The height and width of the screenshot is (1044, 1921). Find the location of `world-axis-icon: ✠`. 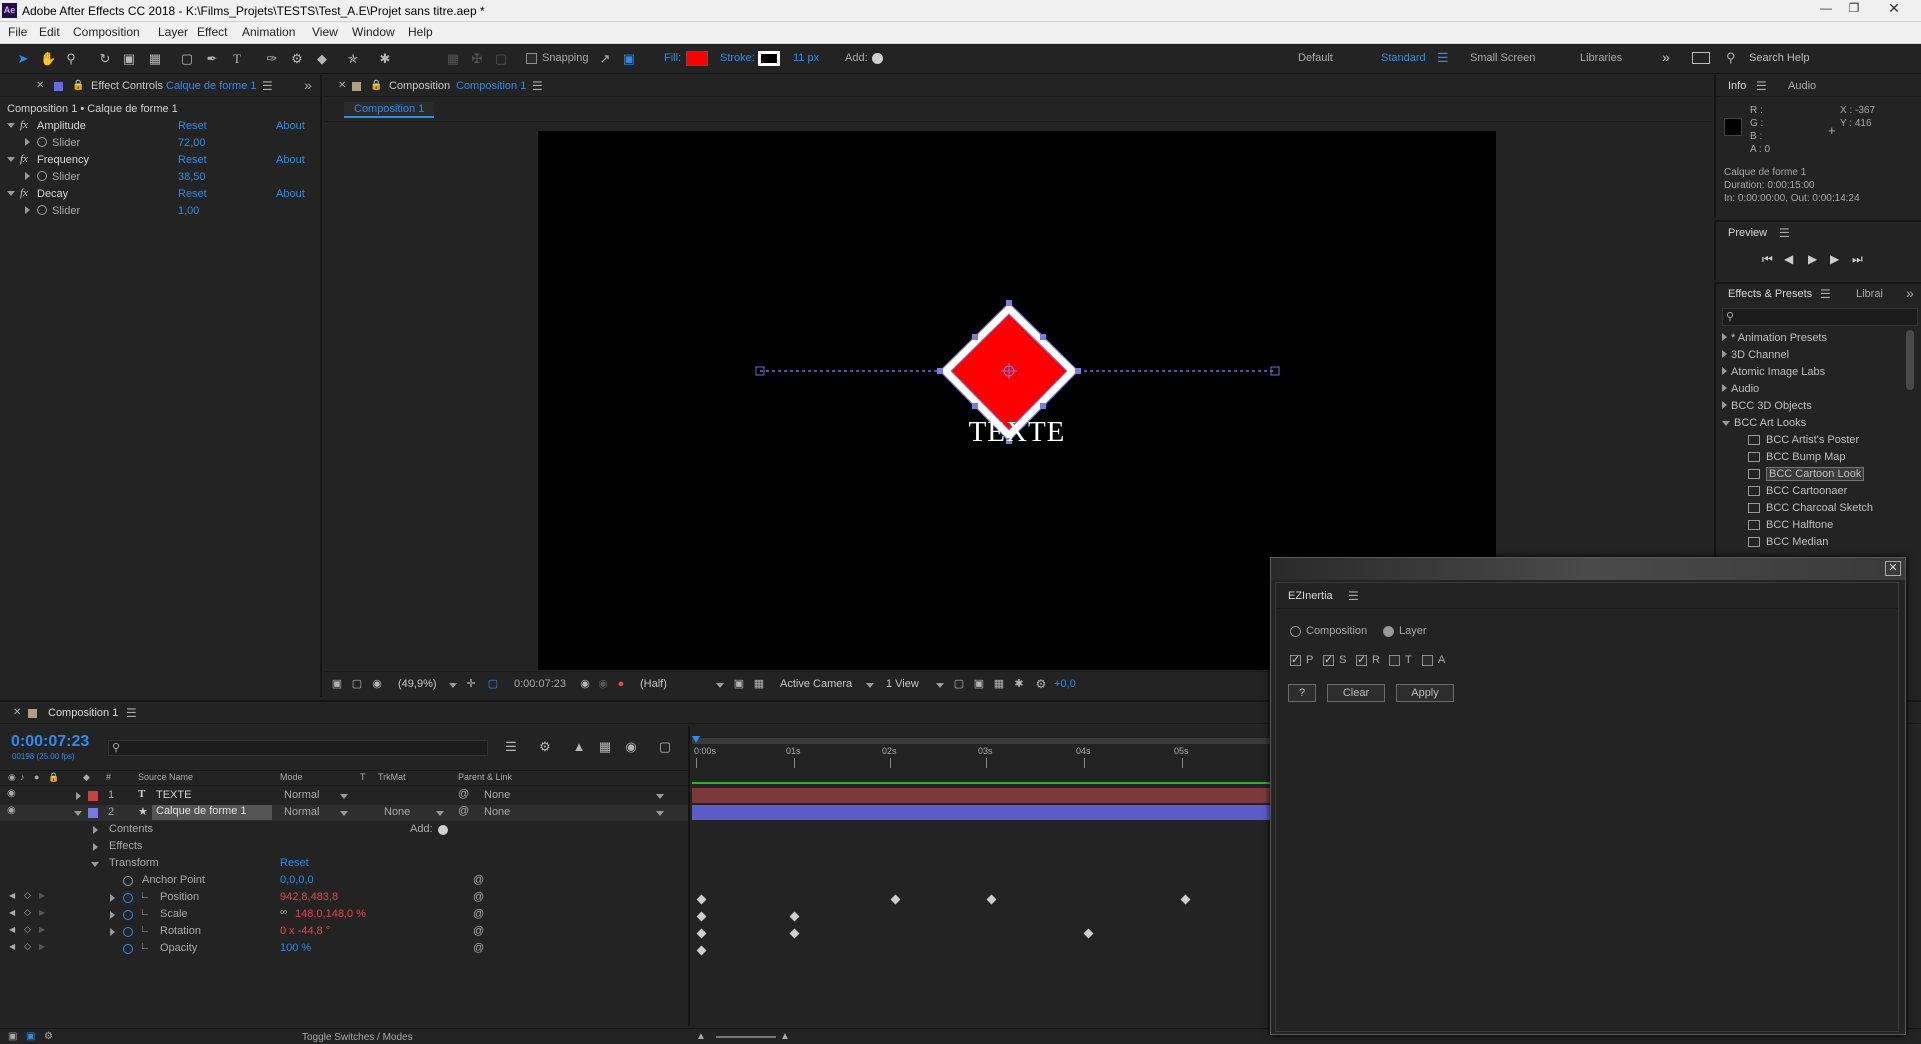

world-axis-icon: ✠ is located at coordinates (477, 59).